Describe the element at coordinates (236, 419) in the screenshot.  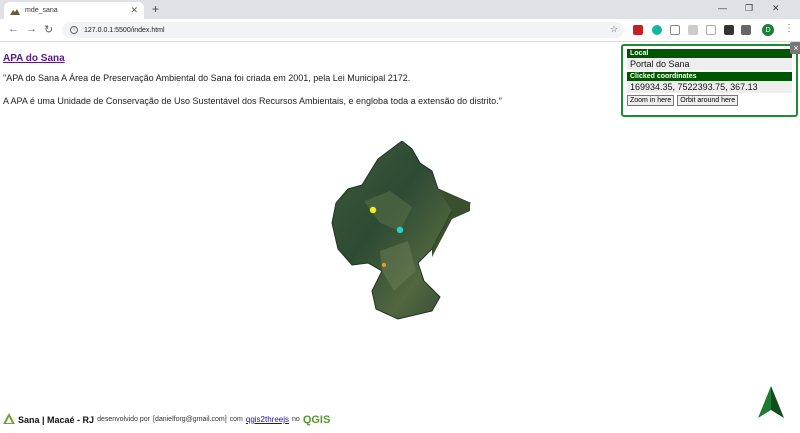
I see `footer-with-text: com` at that location.